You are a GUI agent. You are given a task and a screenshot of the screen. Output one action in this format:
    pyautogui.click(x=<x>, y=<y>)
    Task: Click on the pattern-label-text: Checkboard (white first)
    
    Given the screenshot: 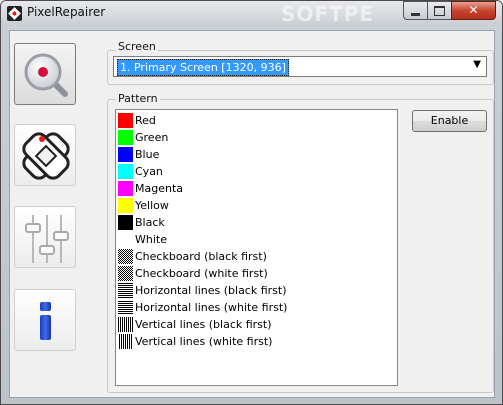 What is the action you would take?
    pyautogui.click(x=201, y=273)
    